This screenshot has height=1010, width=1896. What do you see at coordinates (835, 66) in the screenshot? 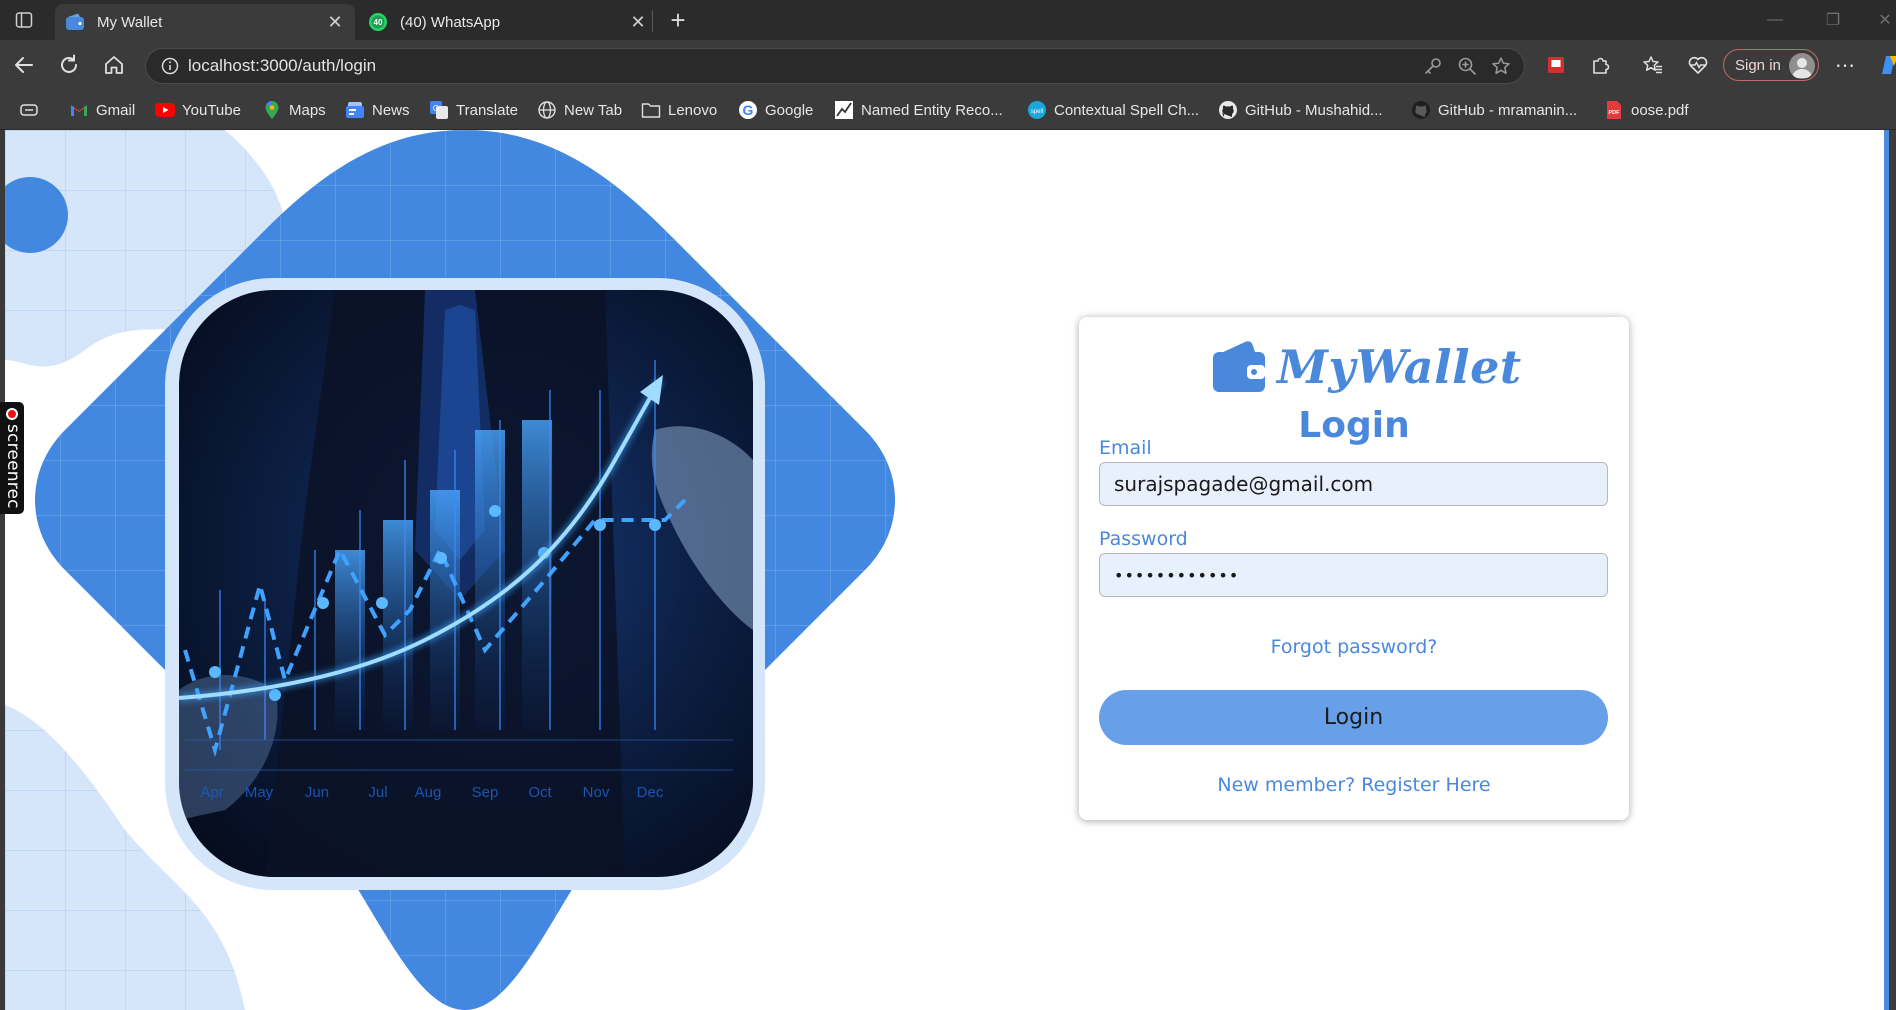
I see `address-bar: localhost:3000/auth/login` at bounding box center [835, 66].